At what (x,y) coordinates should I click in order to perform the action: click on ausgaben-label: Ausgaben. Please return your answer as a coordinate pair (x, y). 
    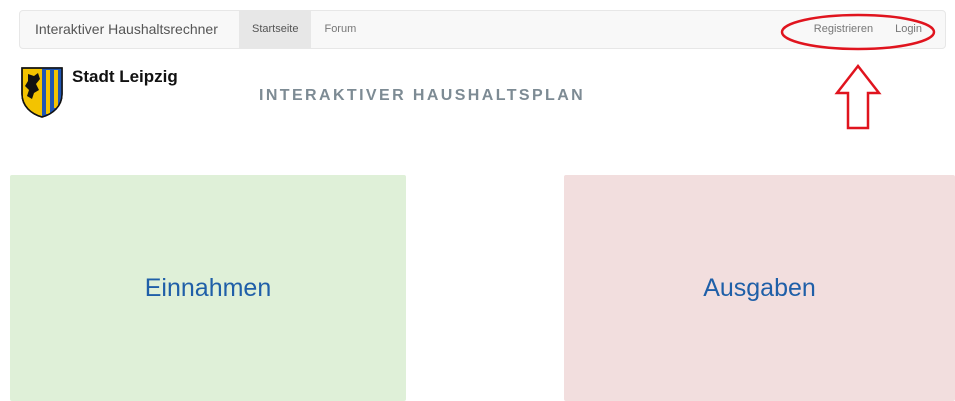
    Looking at the image, I should click on (759, 287).